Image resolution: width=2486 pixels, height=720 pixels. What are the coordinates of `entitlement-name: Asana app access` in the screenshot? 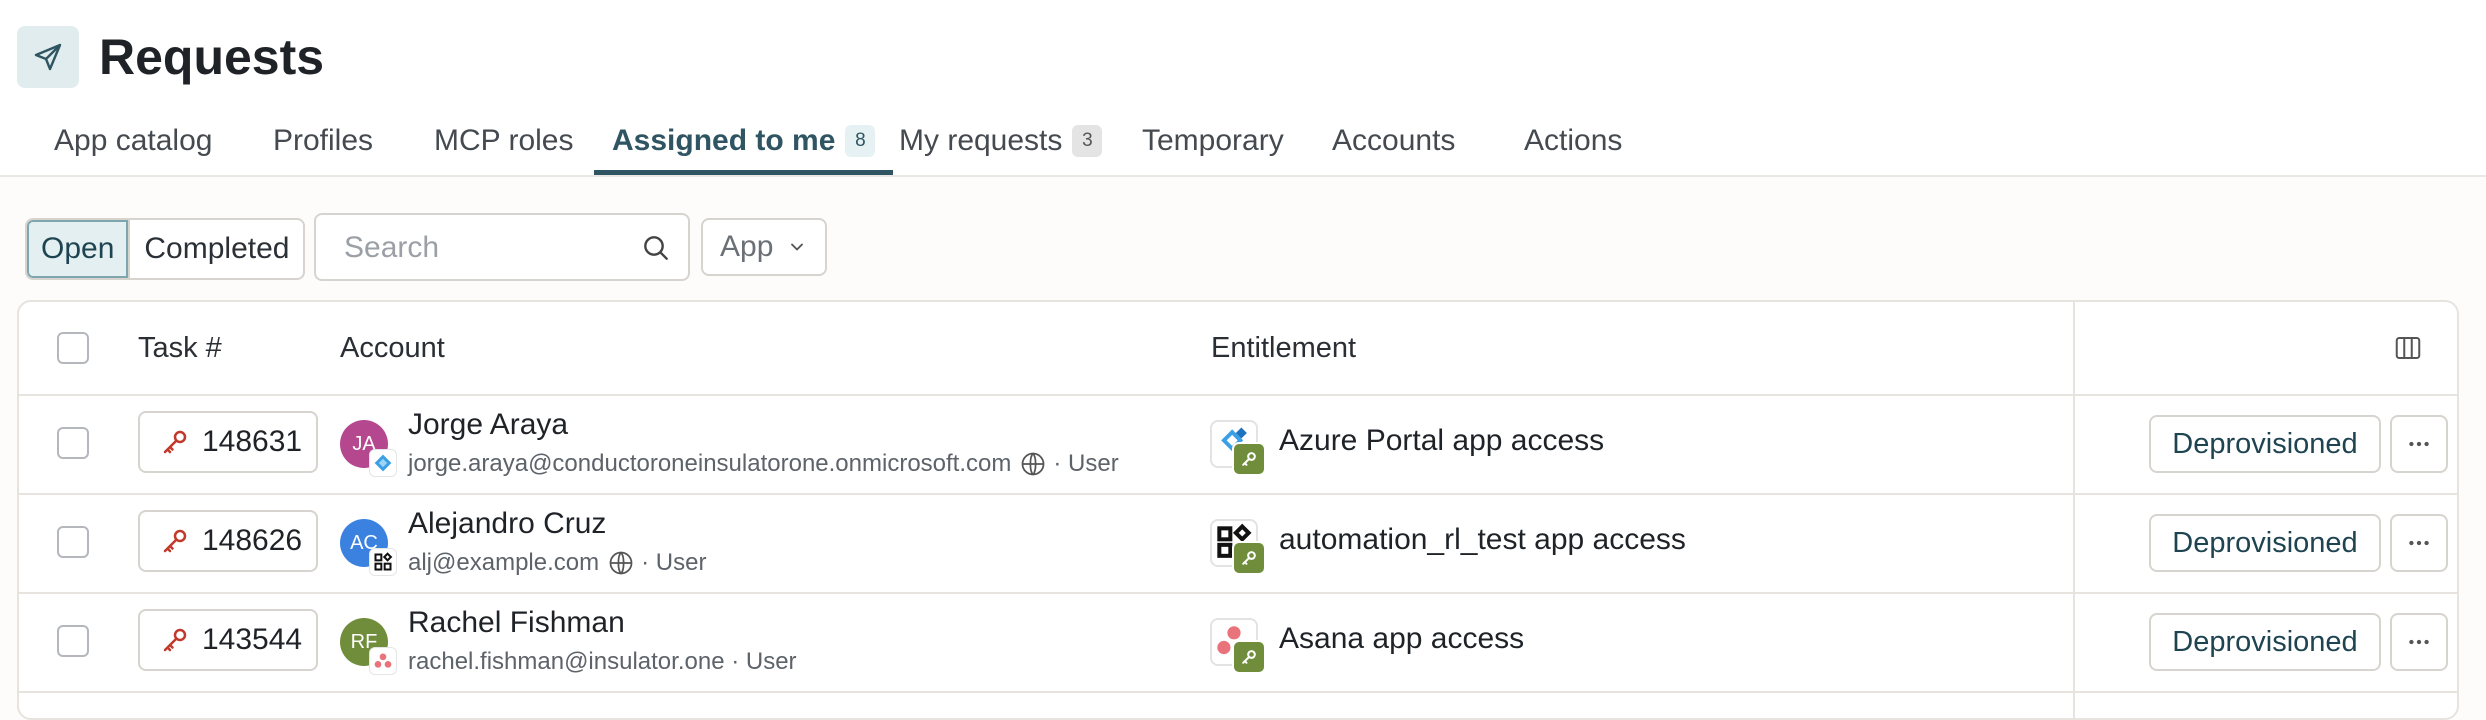 It's located at (1401, 639).